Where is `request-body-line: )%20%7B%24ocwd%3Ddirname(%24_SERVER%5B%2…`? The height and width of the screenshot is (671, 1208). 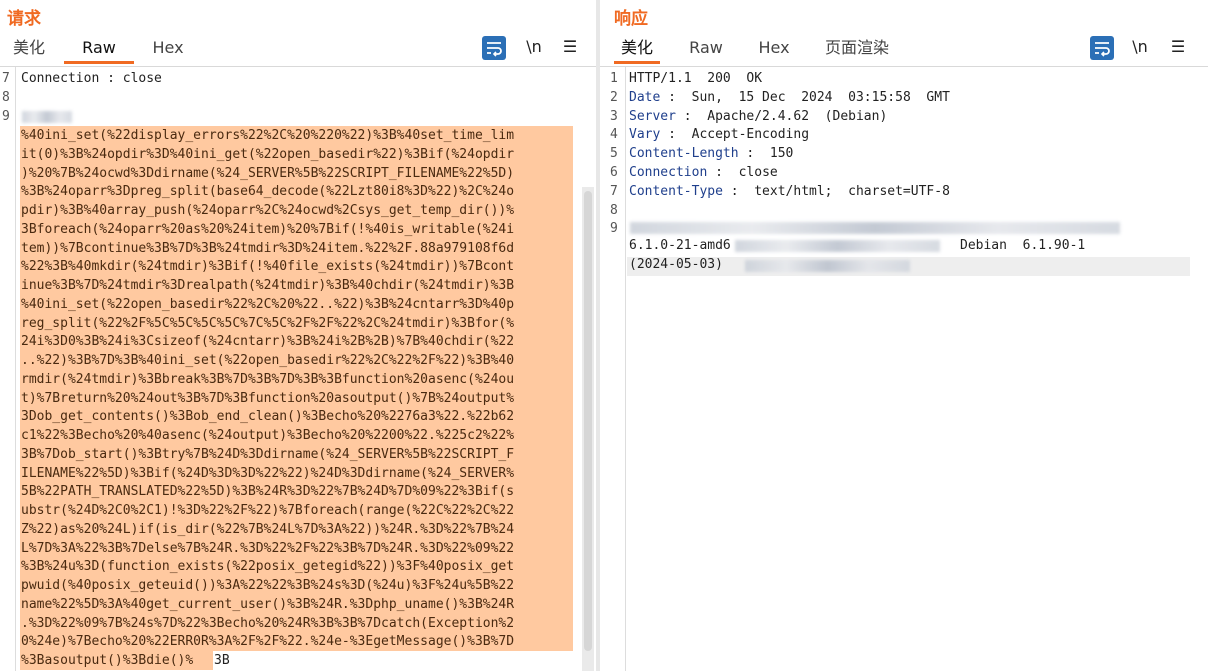
request-body-line: )%20%7B%24ocwd%3Ddirname(%24_SERVER%5B%2… is located at coordinates (268, 173).